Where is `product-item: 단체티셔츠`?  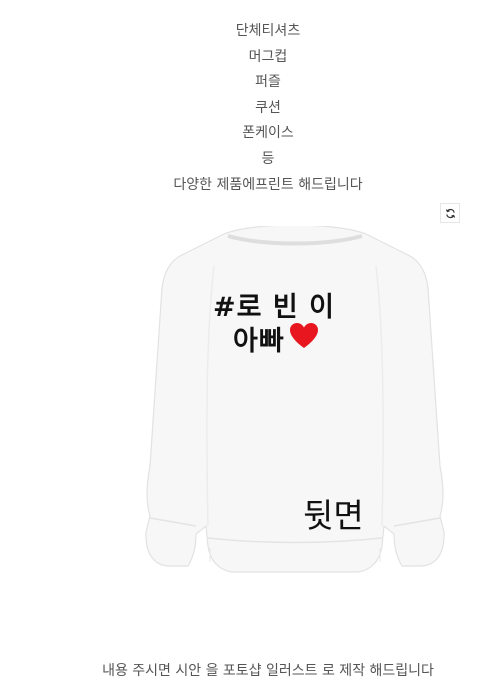
product-item: 단체티셔츠 is located at coordinates (268, 31).